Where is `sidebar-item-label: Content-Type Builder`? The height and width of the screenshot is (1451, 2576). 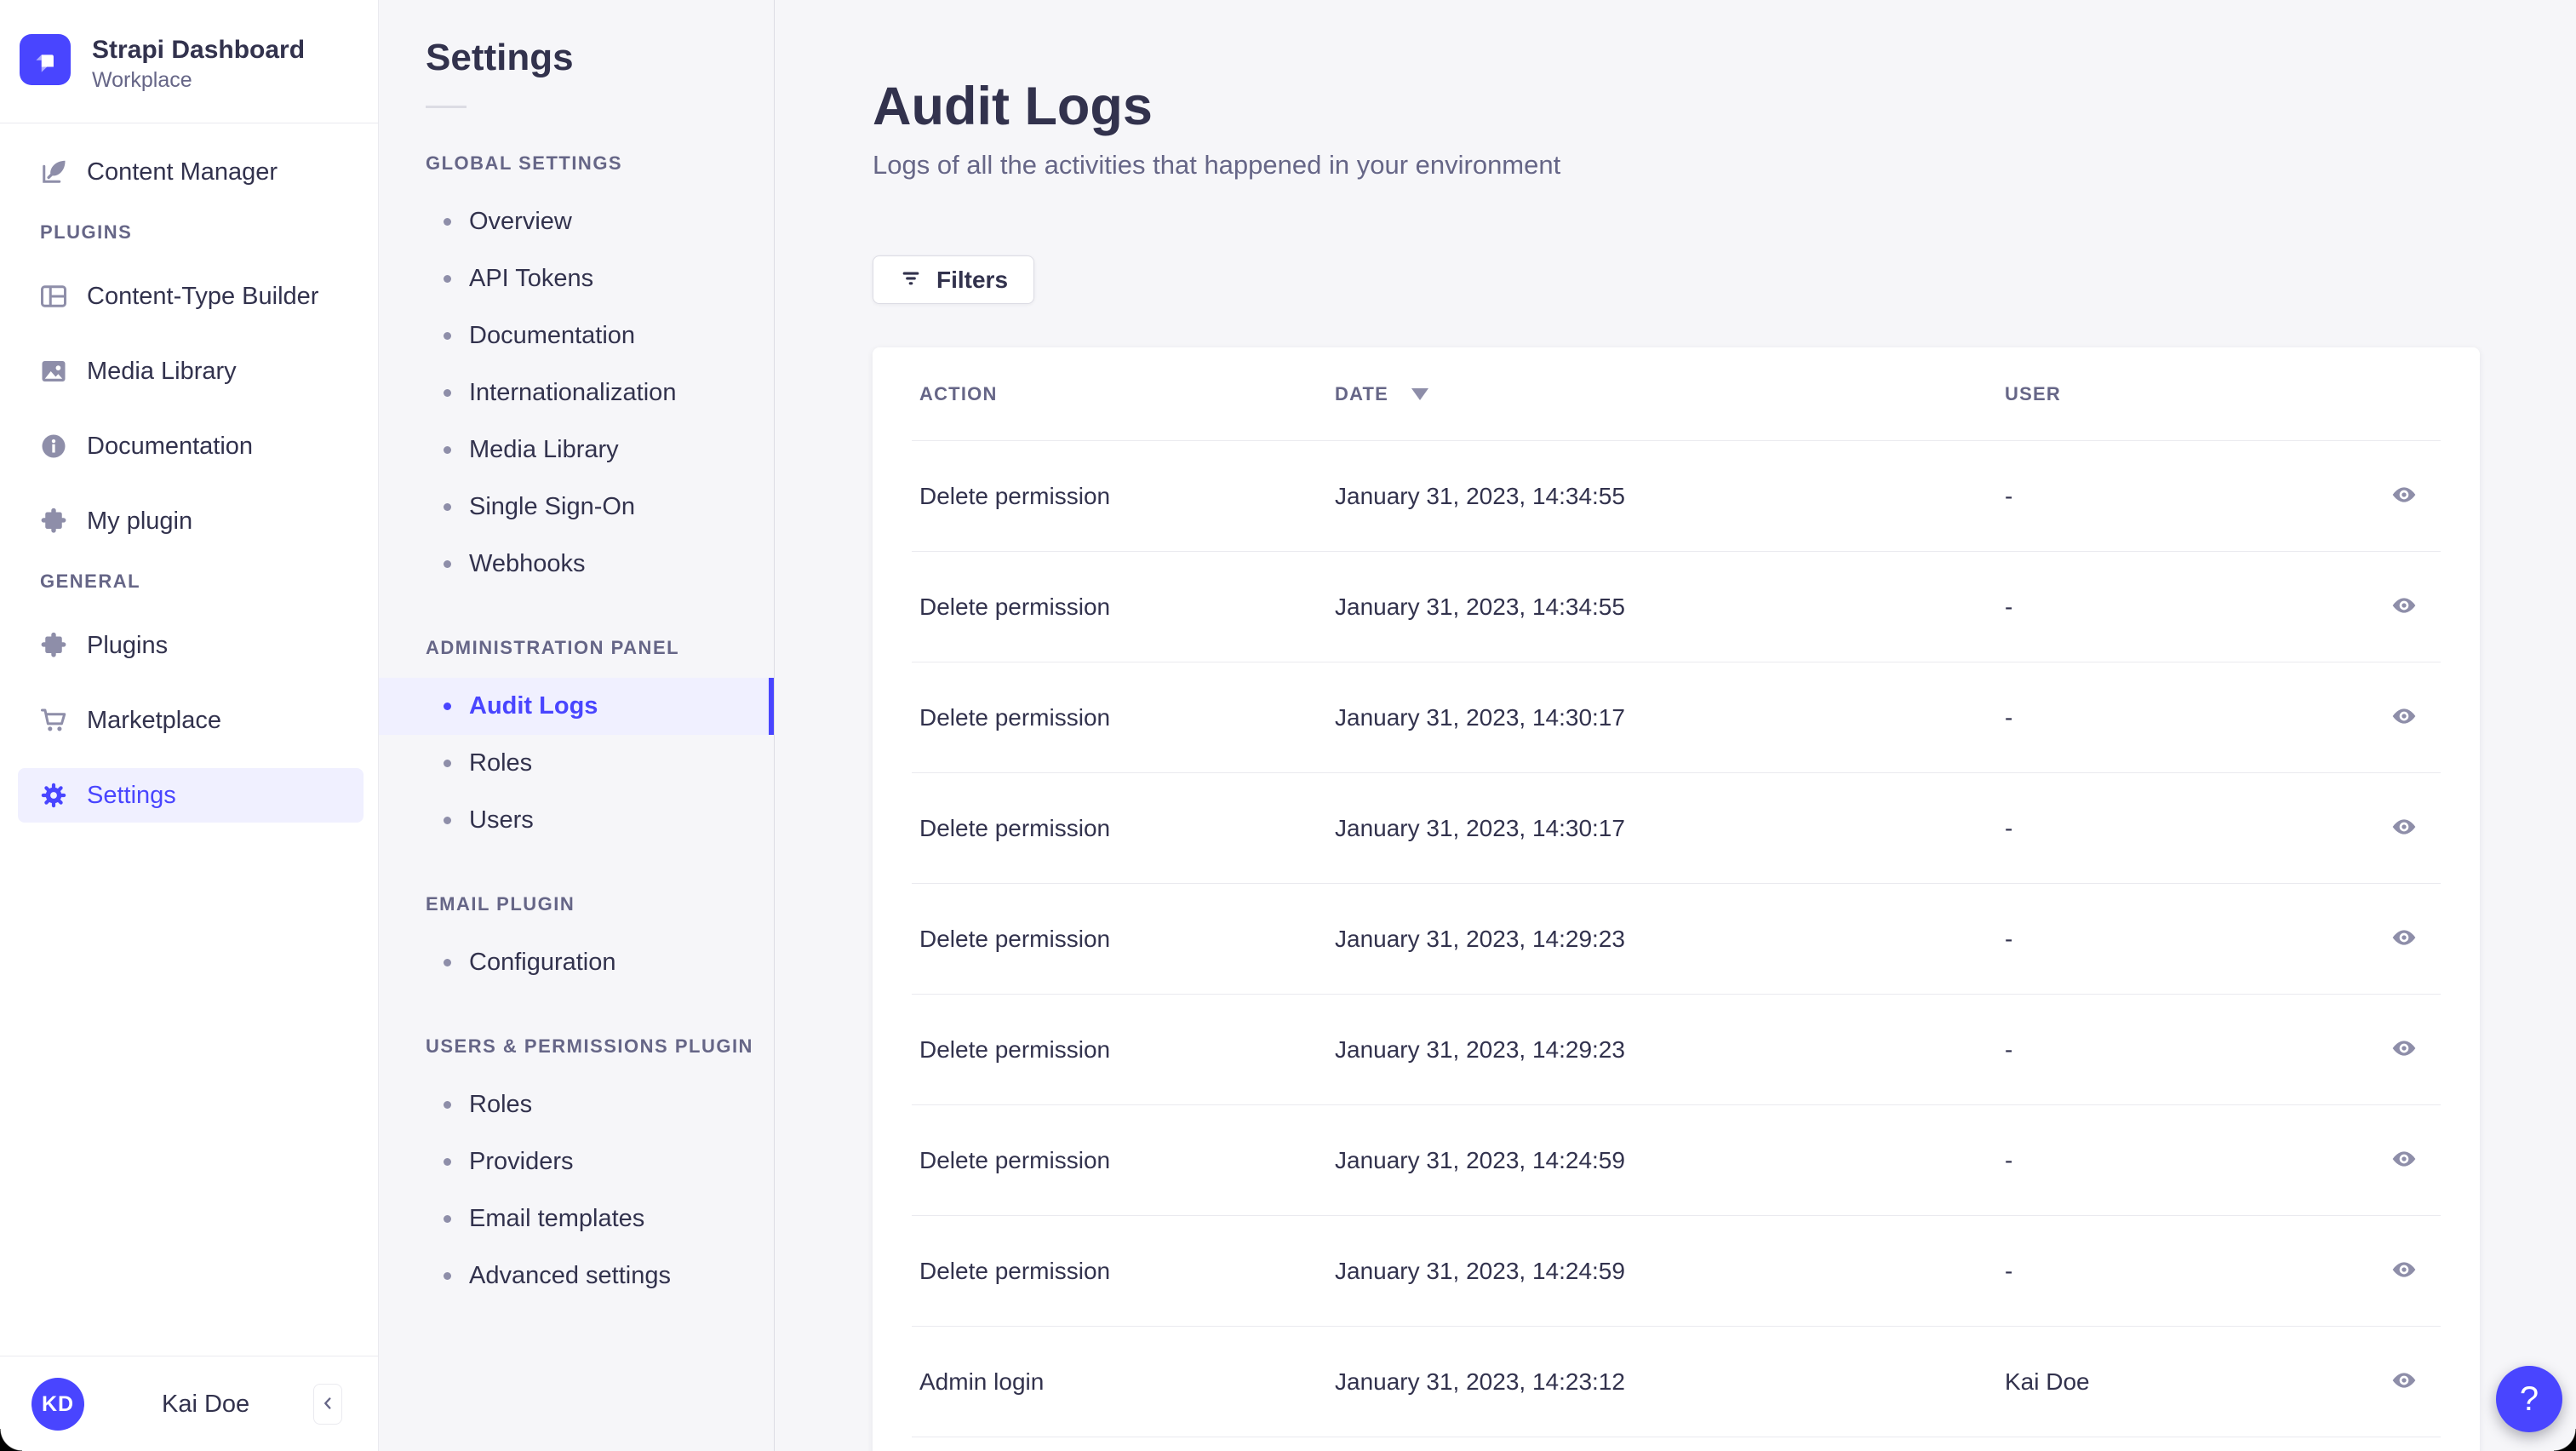
sidebar-item-label: Content-Type Builder is located at coordinates (203, 296).